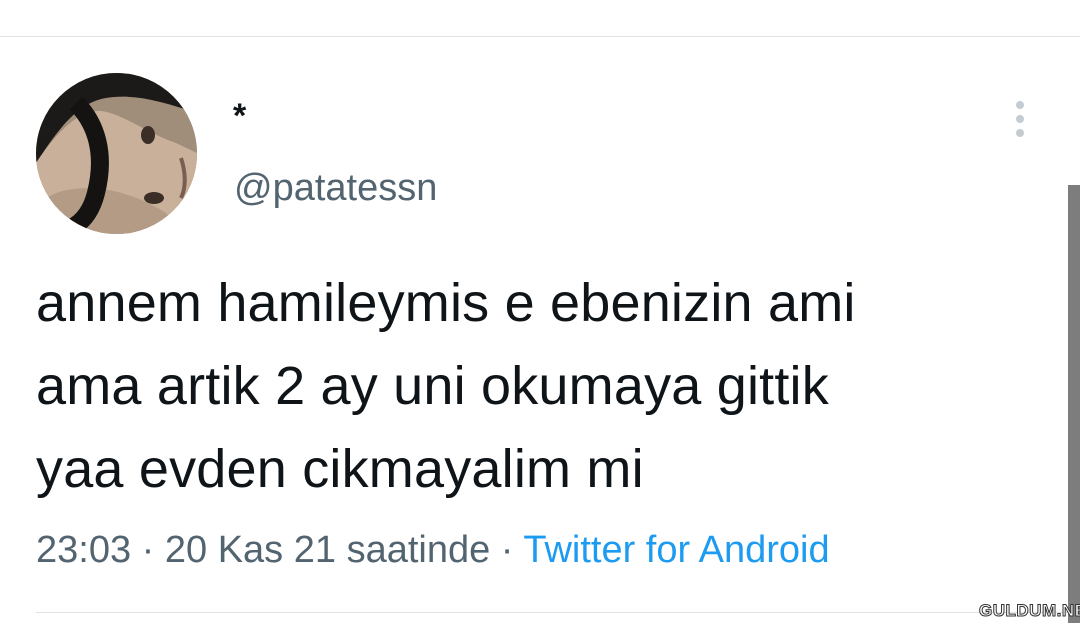 The width and height of the screenshot is (1080, 623). What do you see at coordinates (676, 550) in the screenshot?
I see `tweet-source-link: Twitter for Android` at bounding box center [676, 550].